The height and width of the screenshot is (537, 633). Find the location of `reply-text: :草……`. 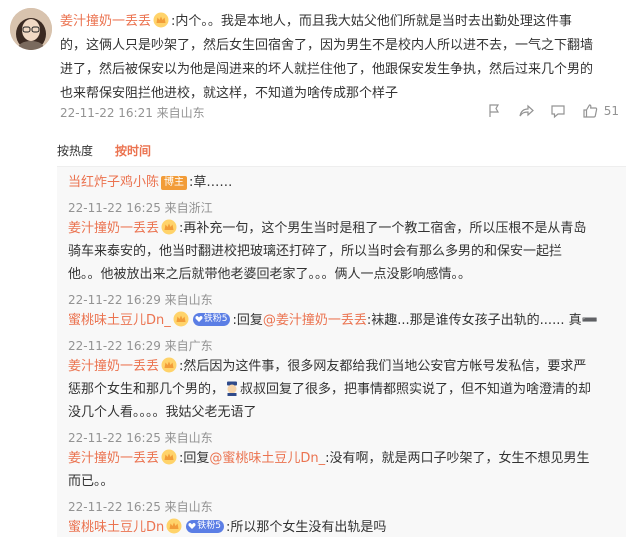

reply-text: :草…… is located at coordinates (211, 182).